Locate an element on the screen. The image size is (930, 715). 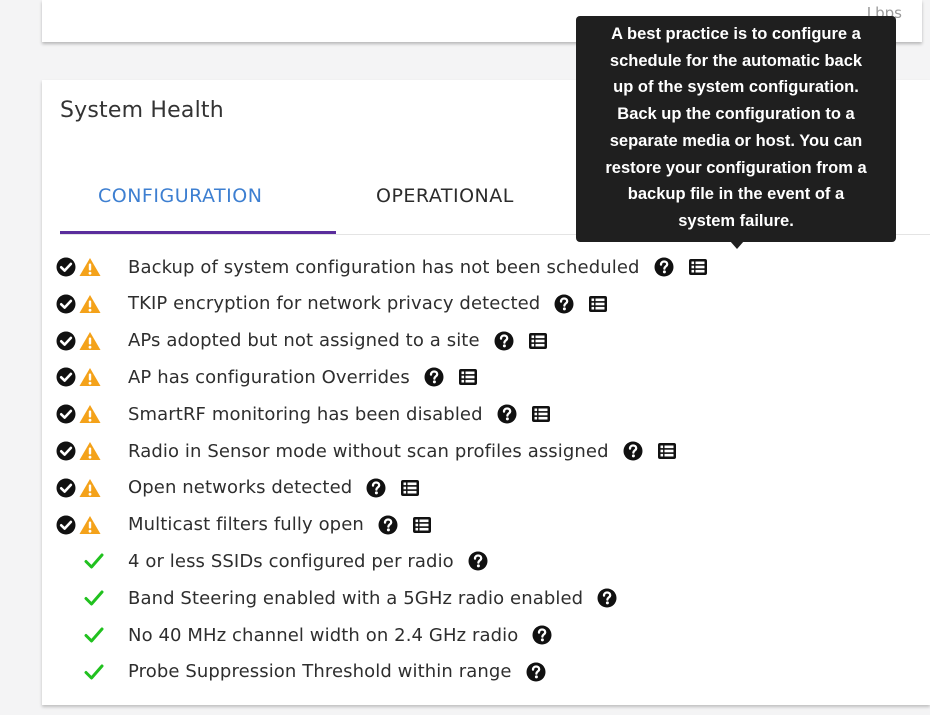
tooltip-arrow is located at coordinates (737, 245).